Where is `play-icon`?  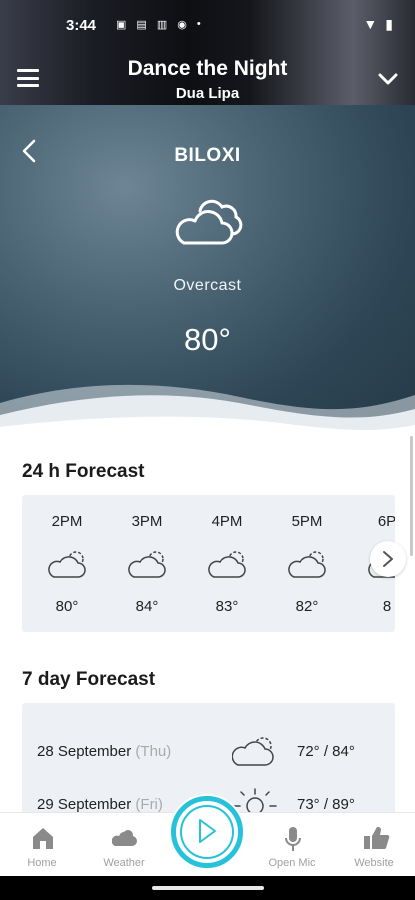
play-icon is located at coordinates (207, 831).